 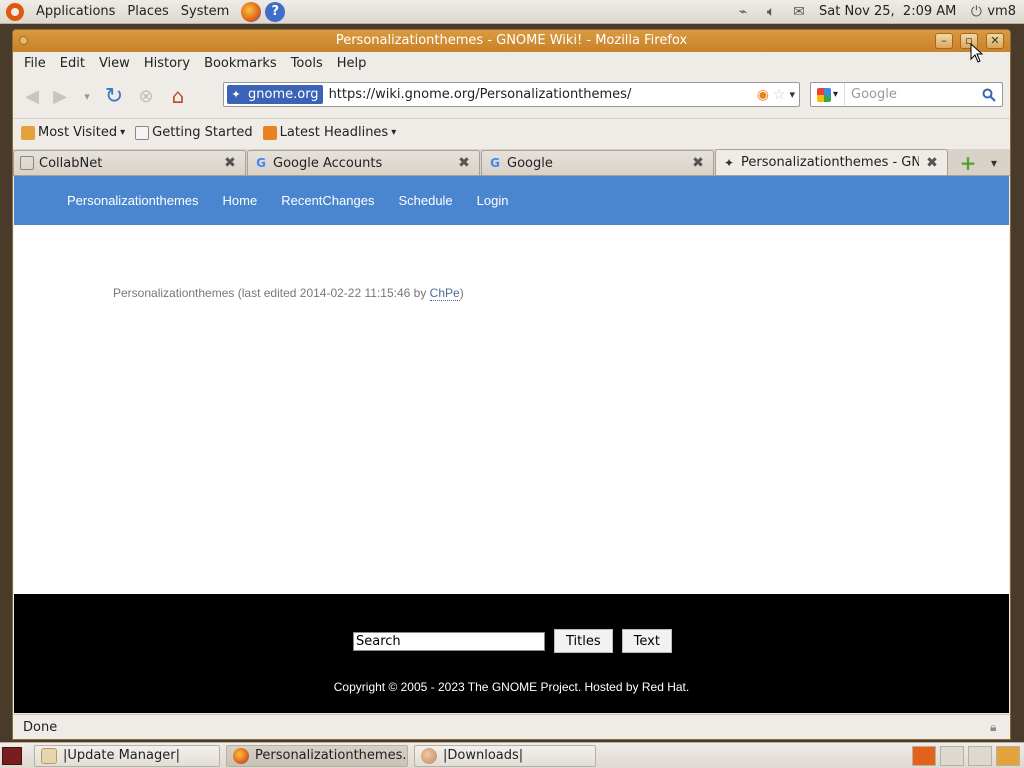 What do you see at coordinates (240, 200) in the screenshot?
I see `nav-link-home: Home` at bounding box center [240, 200].